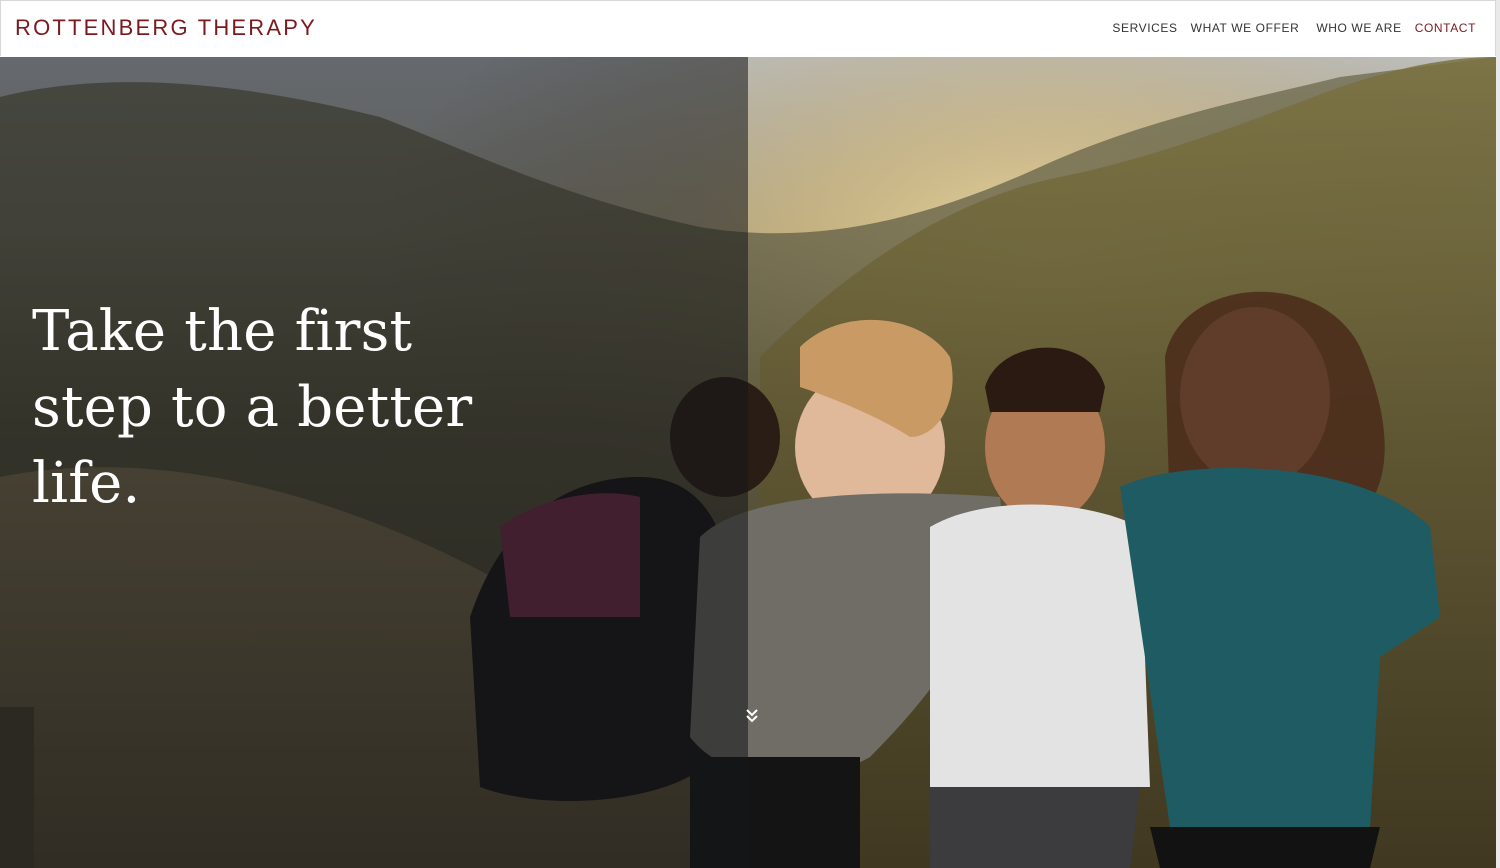  I want to click on scrollbar-track, so click(1498, 434).